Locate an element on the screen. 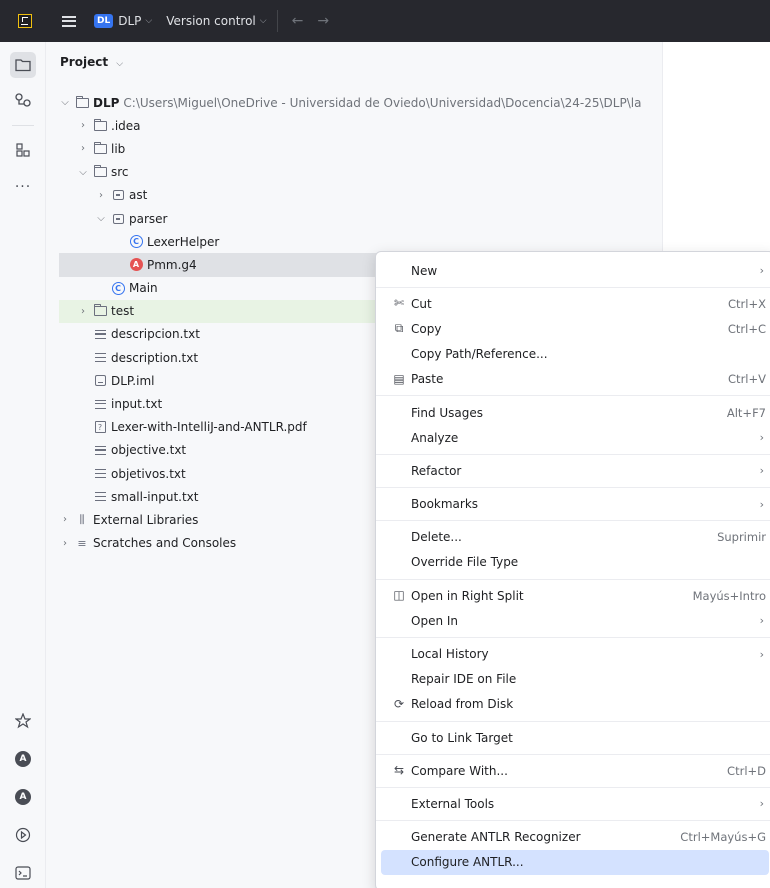 The width and height of the screenshot is (770, 888). menu-shortcut: Suprimir is located at coordinates (741, 537).